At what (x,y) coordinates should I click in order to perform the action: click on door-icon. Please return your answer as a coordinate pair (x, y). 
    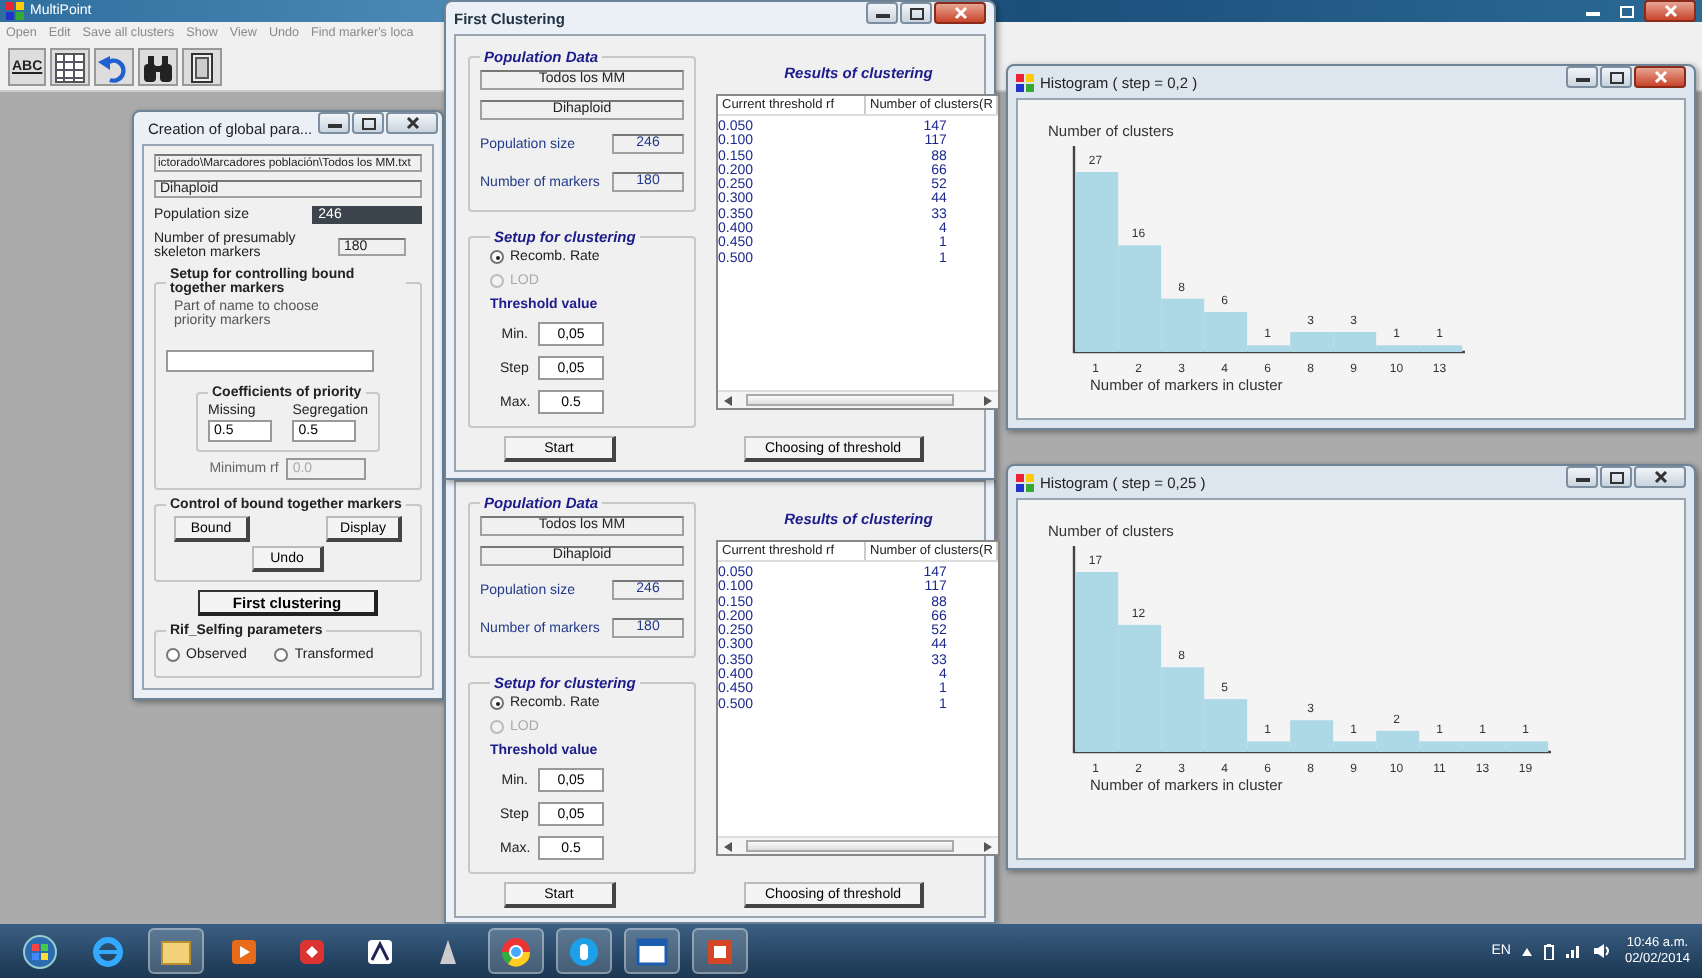
    Looking at the image, I should click on (202, 67).